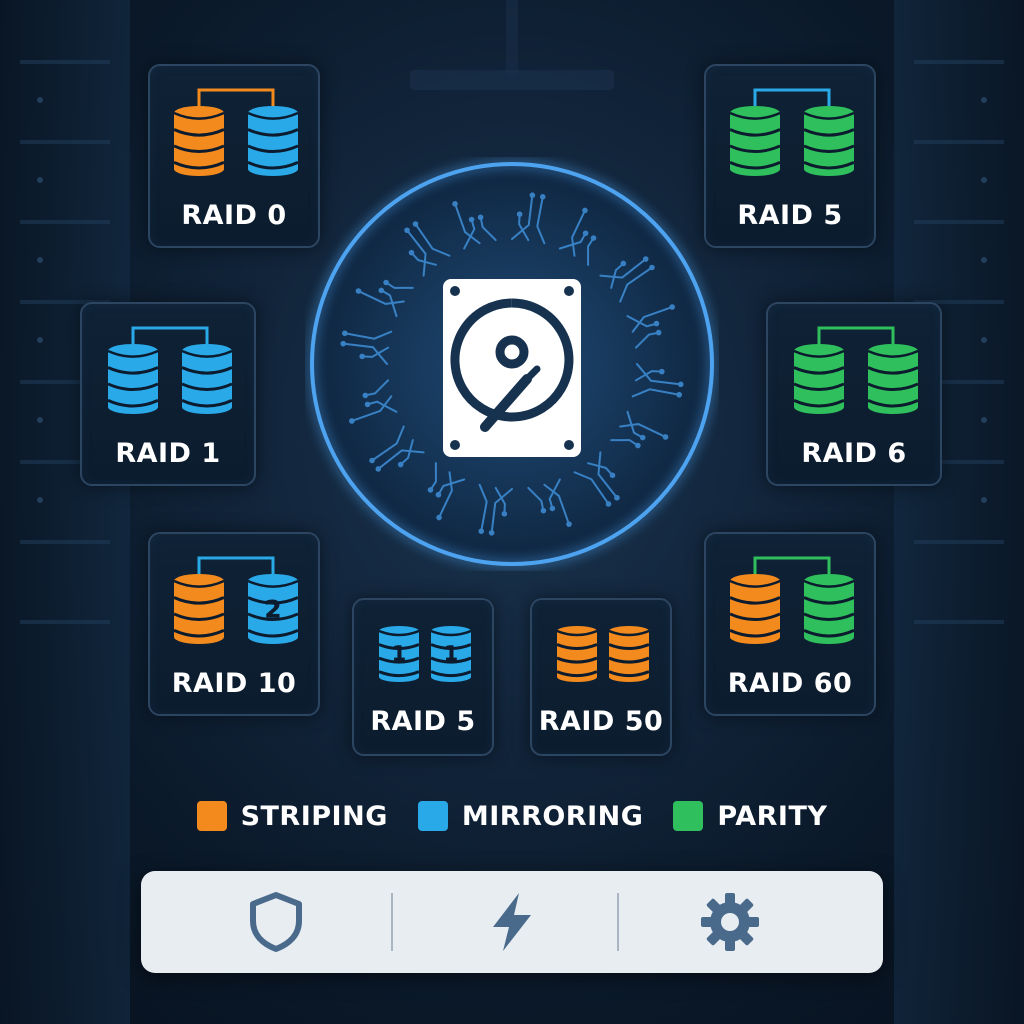  I want to click on shield-icon, so click(276, 922).